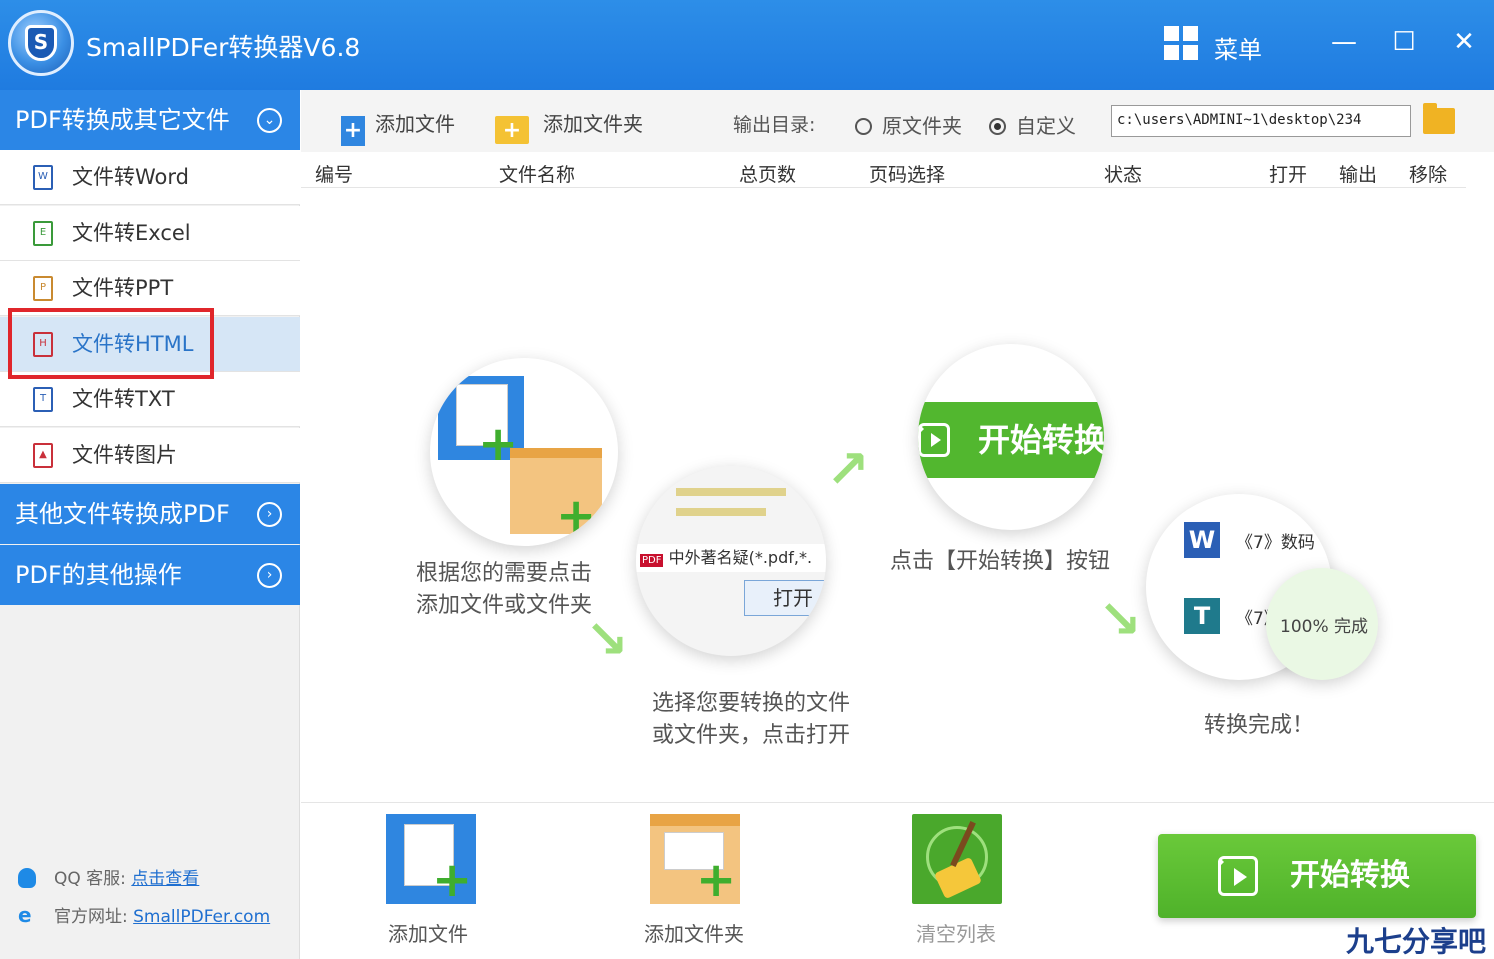 The image size is (1494, 959). What do you see at coordinates (1344, 42) in the screenshot?
I see `minimize-button: —` at bounding box center [1344, 42].